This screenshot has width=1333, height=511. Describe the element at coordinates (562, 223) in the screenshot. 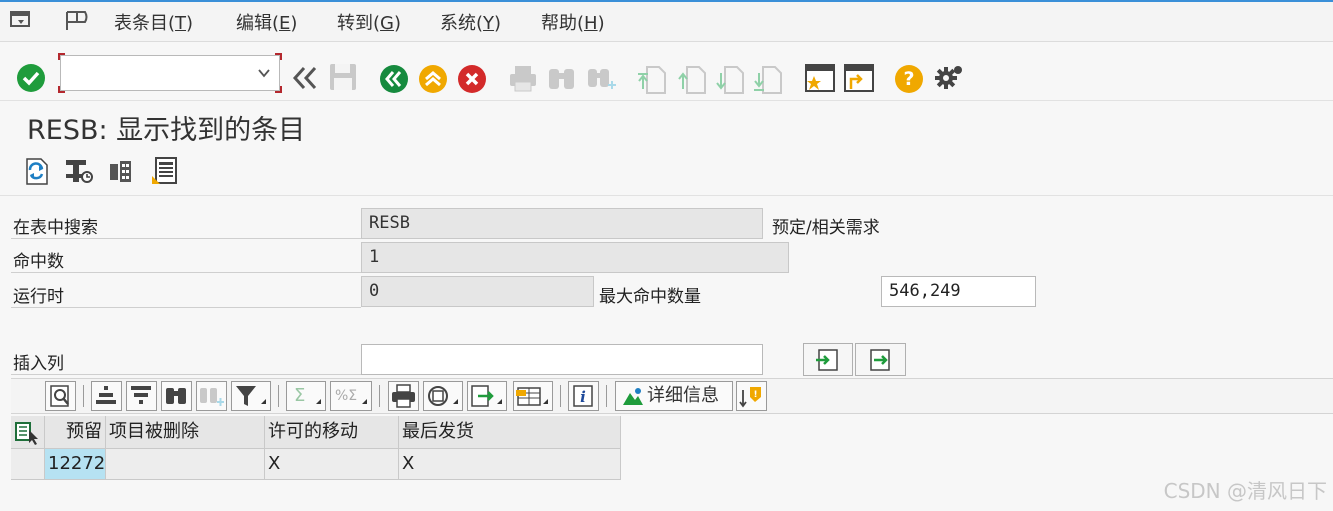

I see `search-table-field: RESB` at that location.